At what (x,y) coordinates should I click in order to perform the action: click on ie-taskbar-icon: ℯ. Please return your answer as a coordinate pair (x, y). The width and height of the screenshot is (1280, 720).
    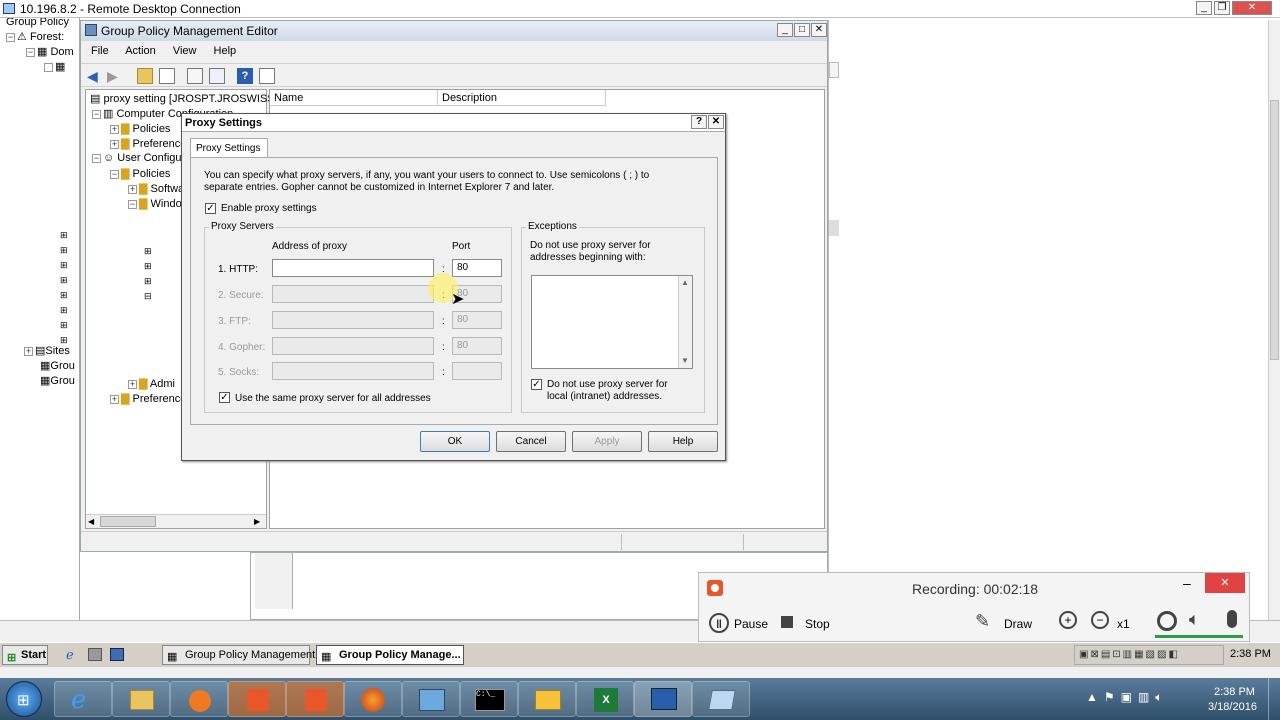
    Looking at the image, I should click on (83, 699).